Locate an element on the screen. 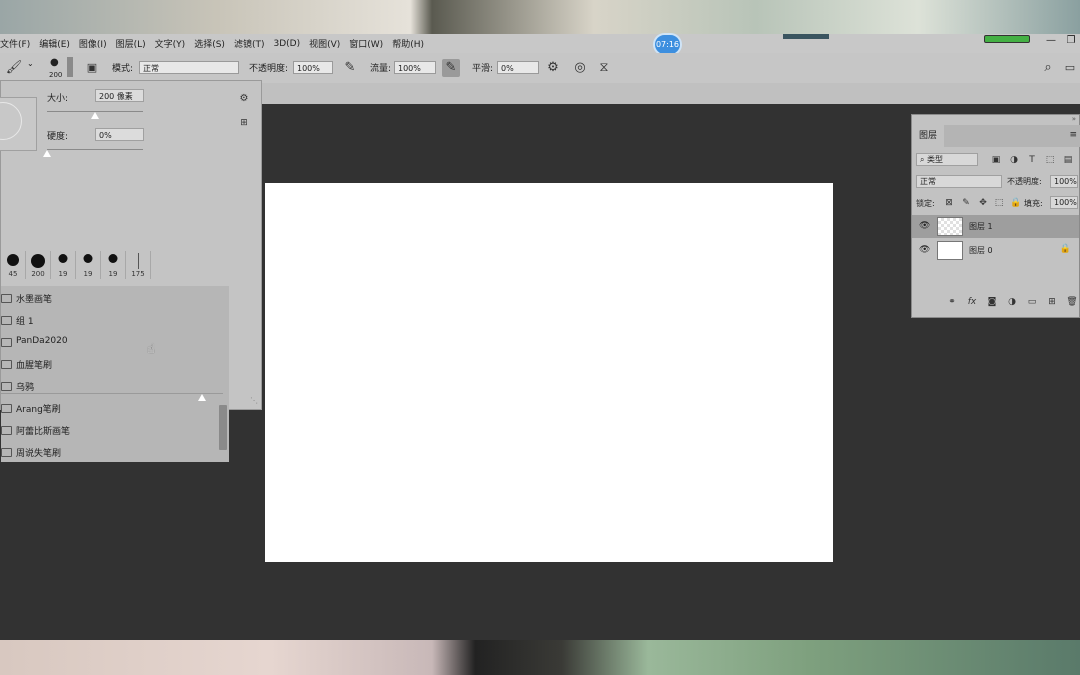  shape-filter-icon: ⬚ is located at coordinates (1050, 160).